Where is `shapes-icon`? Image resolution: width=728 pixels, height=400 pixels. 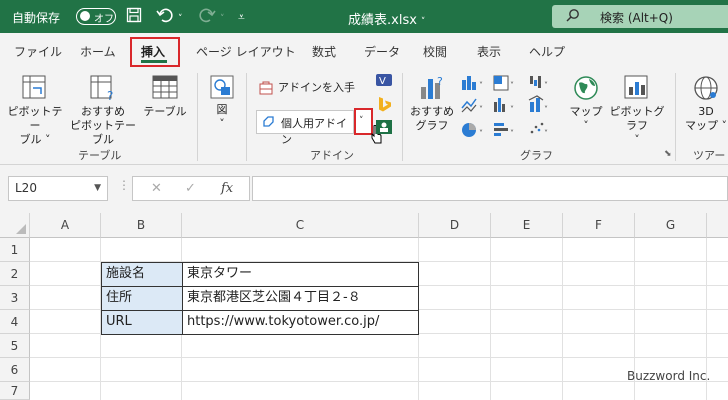 shapes-icon is located at coordinates (222, 87).